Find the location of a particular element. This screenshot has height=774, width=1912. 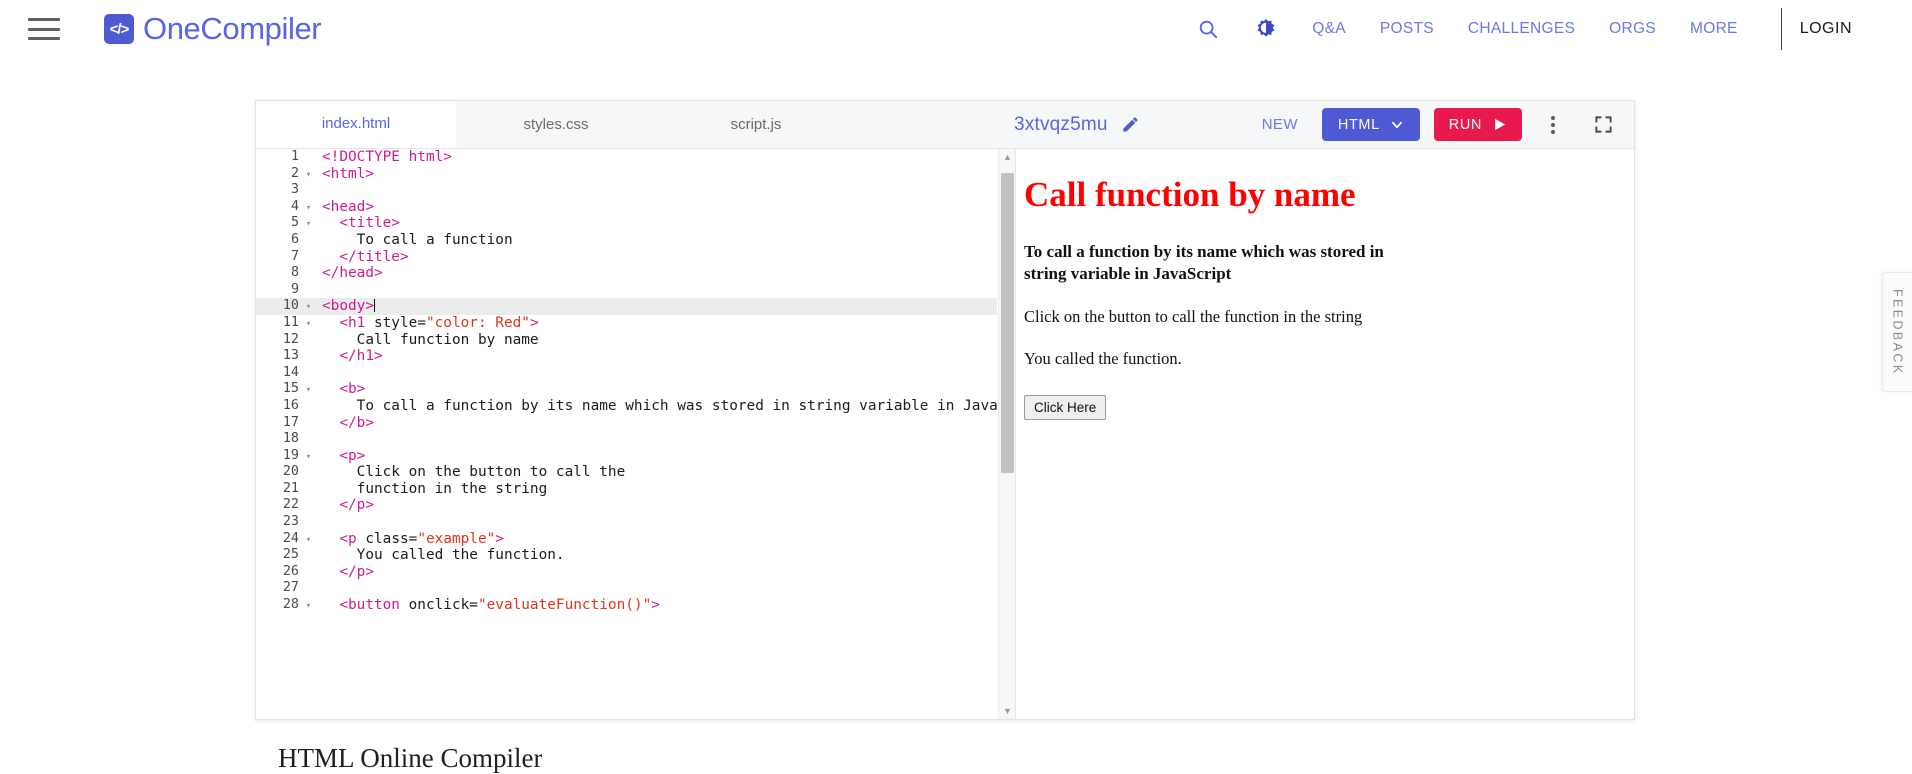

code-line: 25 You called the function. is located at coordinates (626, 555).